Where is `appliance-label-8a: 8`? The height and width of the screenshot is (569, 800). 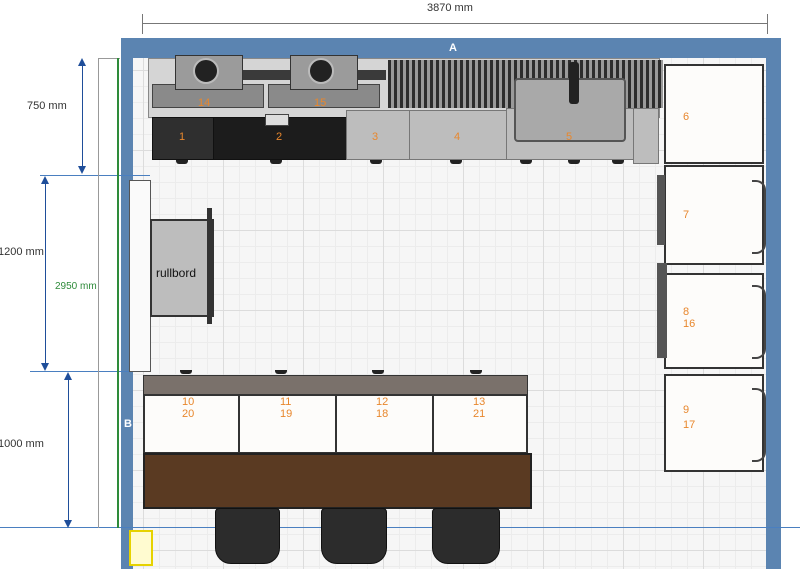 appliance-label-8a: 8 is located at coordinates (686, 312).